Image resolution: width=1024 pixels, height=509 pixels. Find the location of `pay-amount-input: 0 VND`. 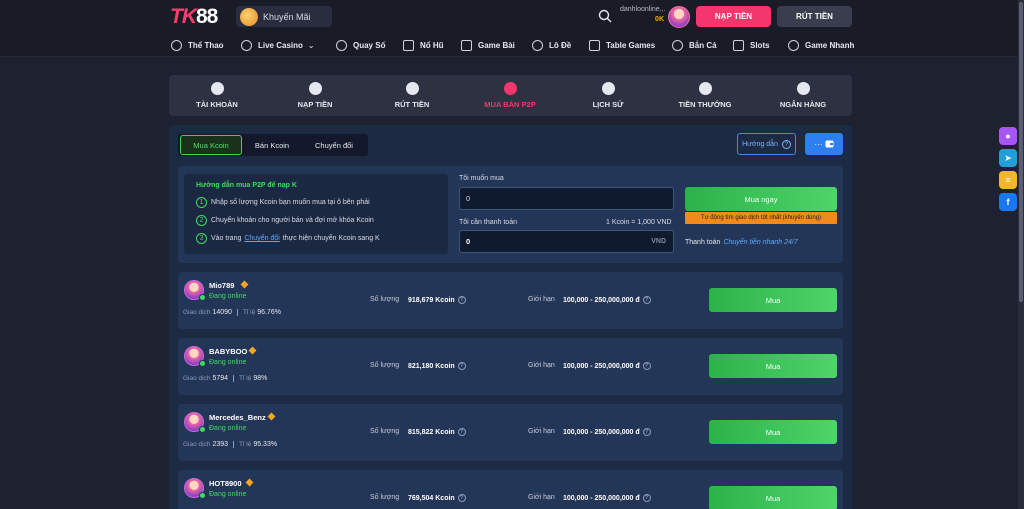

pay-amount-input: 0 VND is located at coordinates (566, 241).